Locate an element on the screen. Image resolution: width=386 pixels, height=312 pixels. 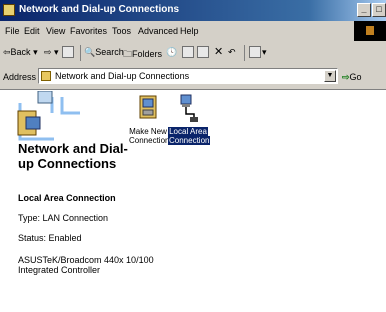
menu-help: Help is located at coordinates (189, 31).